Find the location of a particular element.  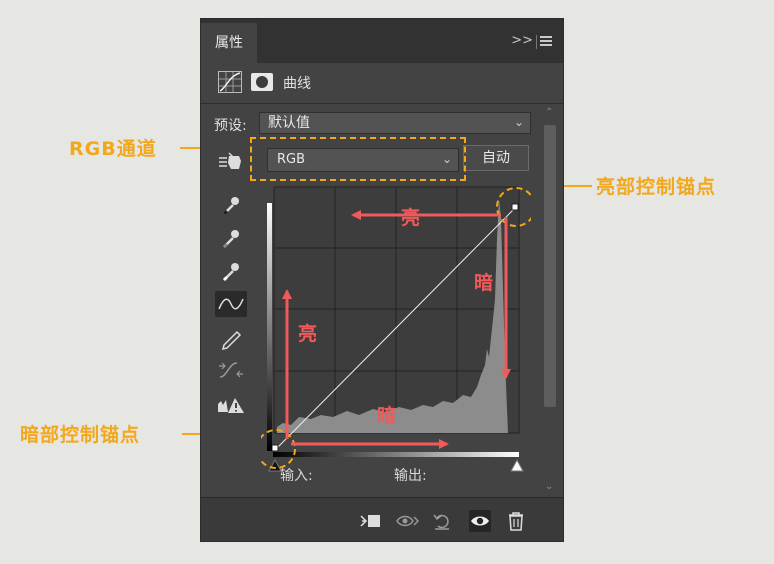

shadow-anchor-point is located at coordinates (275, 448).